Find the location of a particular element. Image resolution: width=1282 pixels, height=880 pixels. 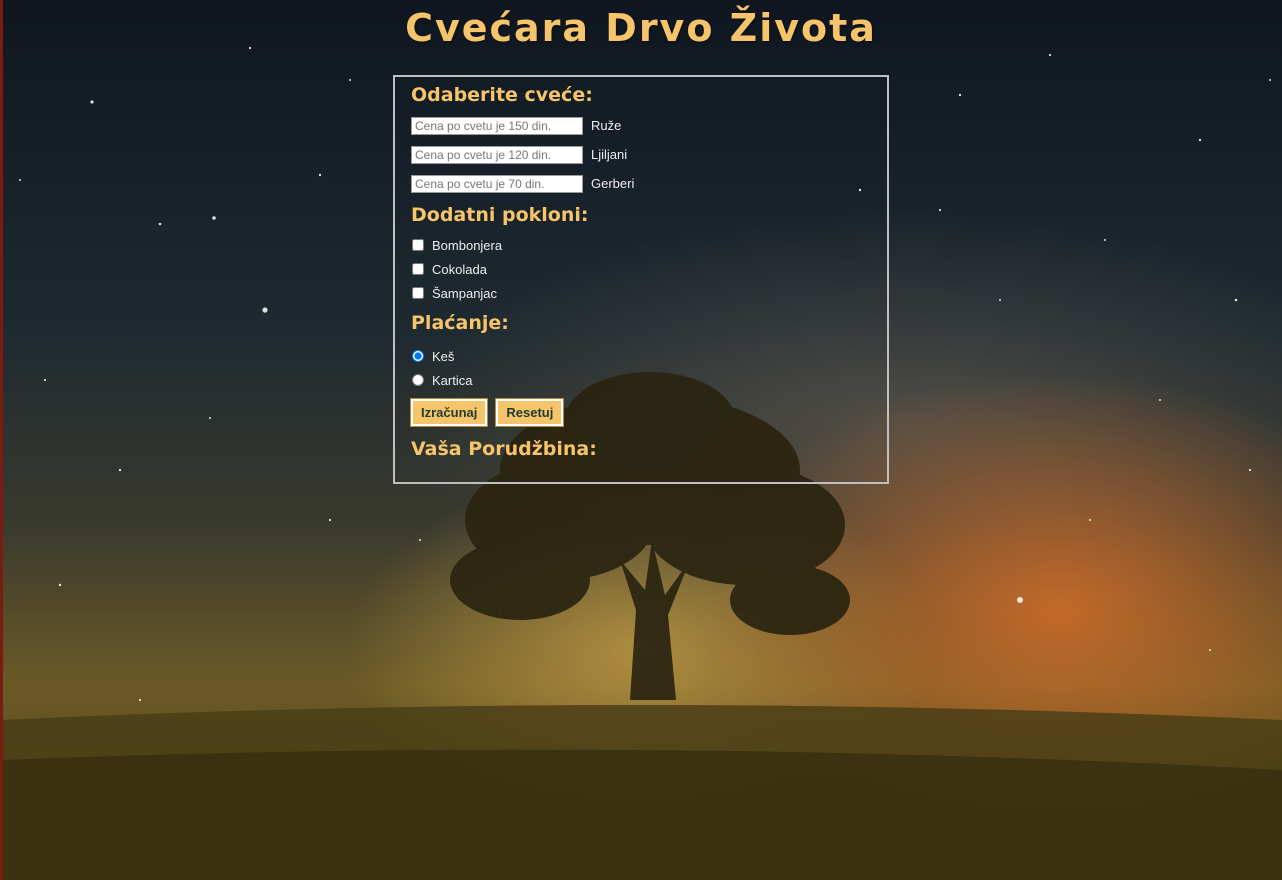

roses-quantity-input is located at coordinates (497, 125).